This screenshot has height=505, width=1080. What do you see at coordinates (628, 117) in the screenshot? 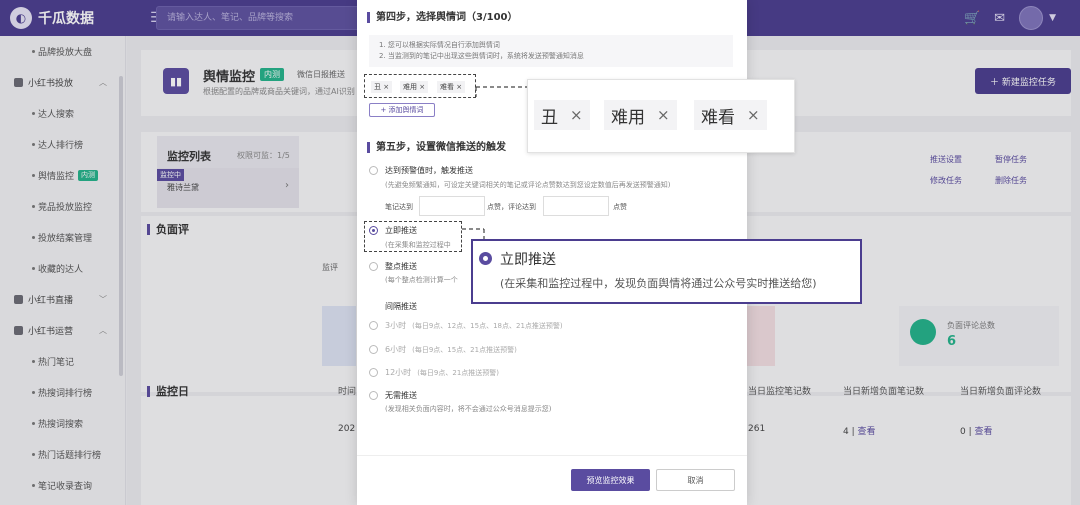
I see `zoom-keyword-label: 难用` at bounding box center [628, 117].